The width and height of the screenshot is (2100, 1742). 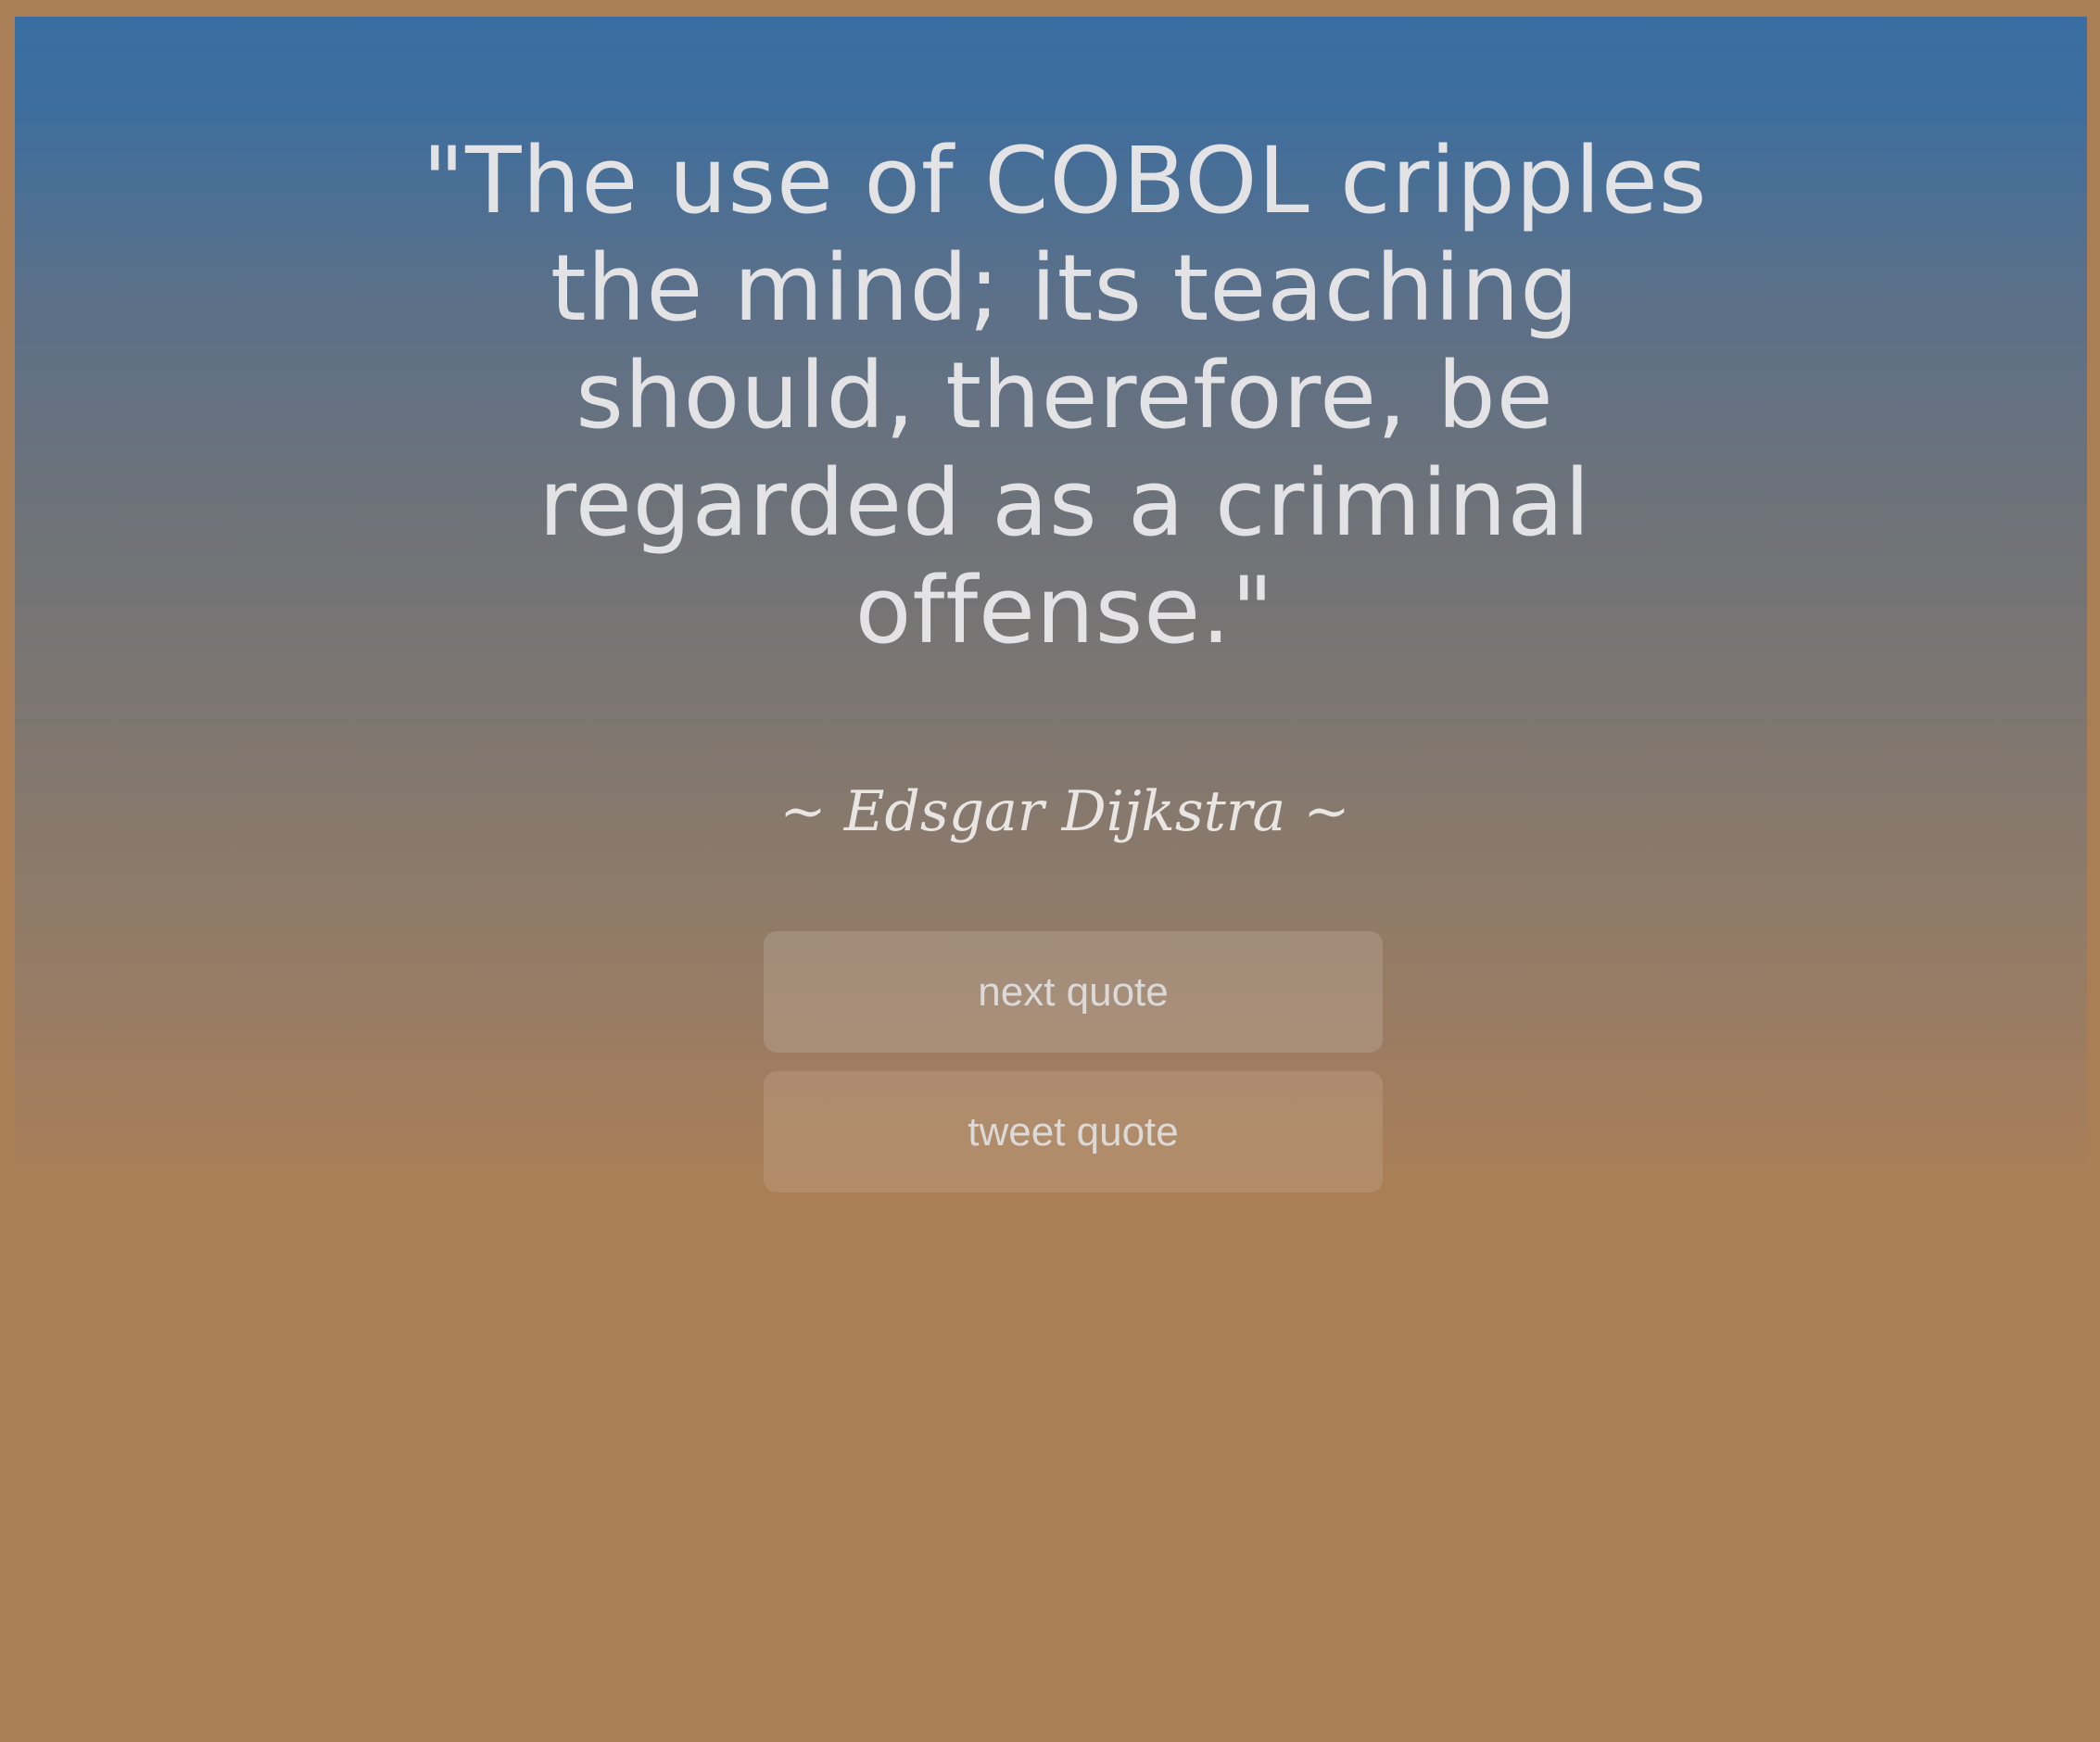 What do you see at coordinates (1073, 992) in the screenshot?
I see `next-quote-button: next quote` at bounding box center [1073, 992].